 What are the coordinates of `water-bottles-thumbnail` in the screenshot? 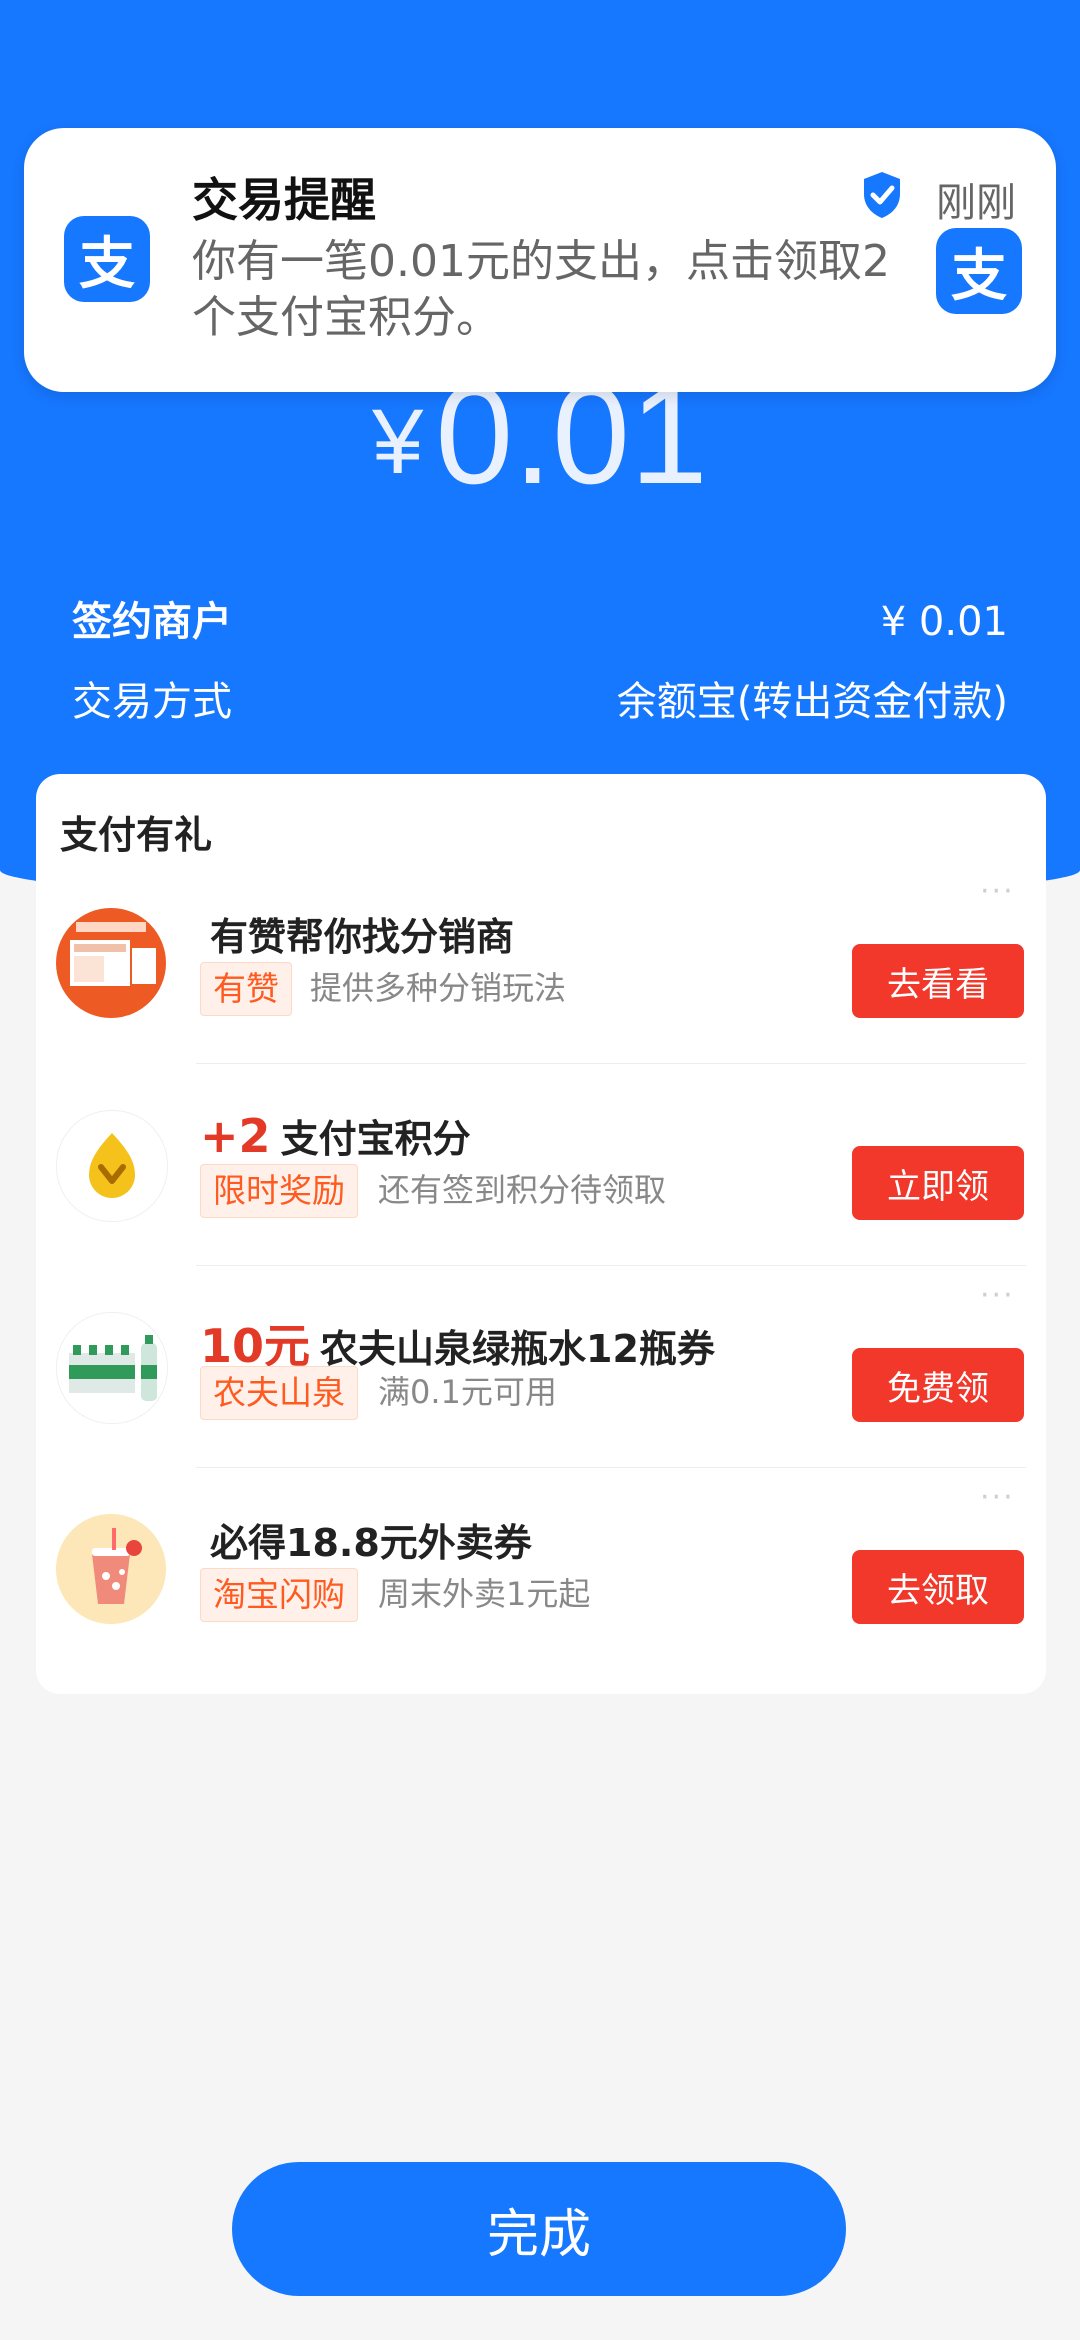 It's located at (112, 1368).